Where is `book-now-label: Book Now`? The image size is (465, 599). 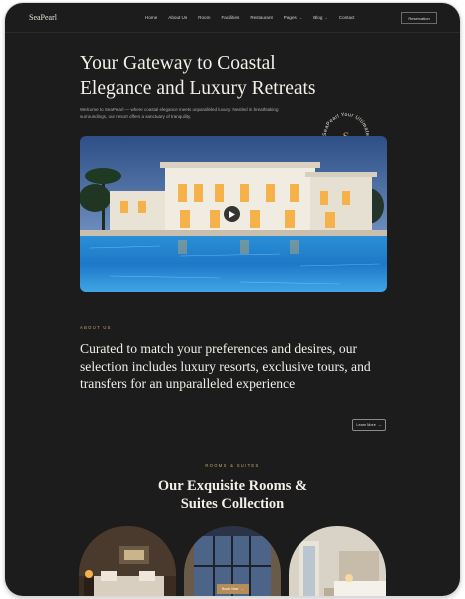 book-now-label: Book Now is located at coordinates (230, 589).